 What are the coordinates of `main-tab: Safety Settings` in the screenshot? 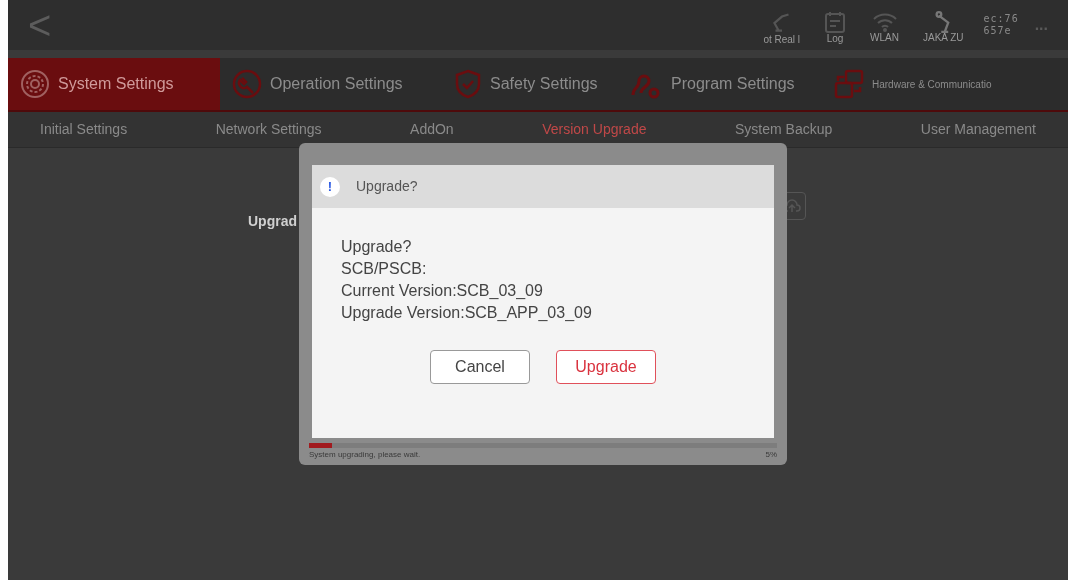 It's located at (529, 84).